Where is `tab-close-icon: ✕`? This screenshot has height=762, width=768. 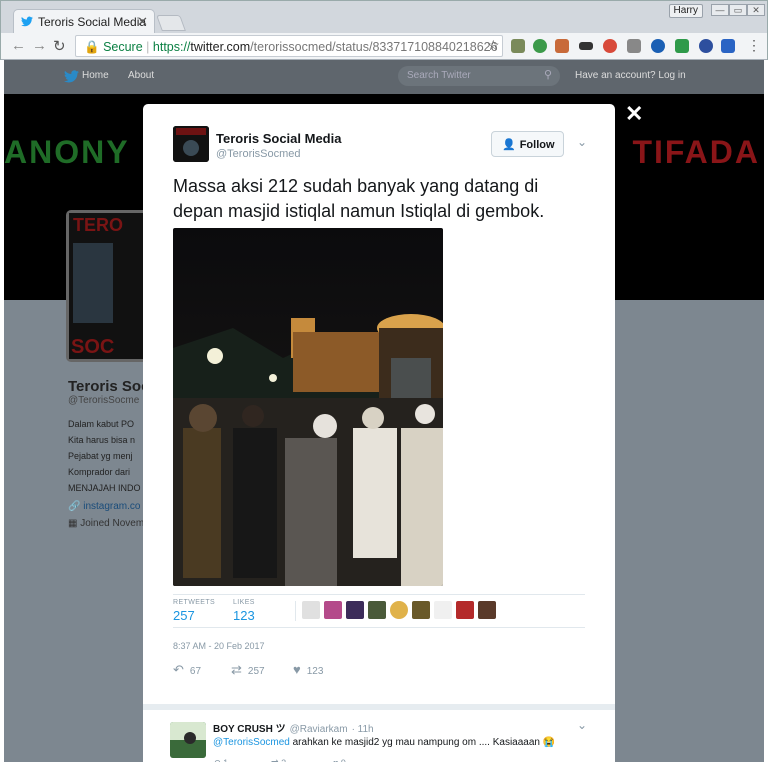
tab-close-icon: ✕ is located at coordinates (142, 22).